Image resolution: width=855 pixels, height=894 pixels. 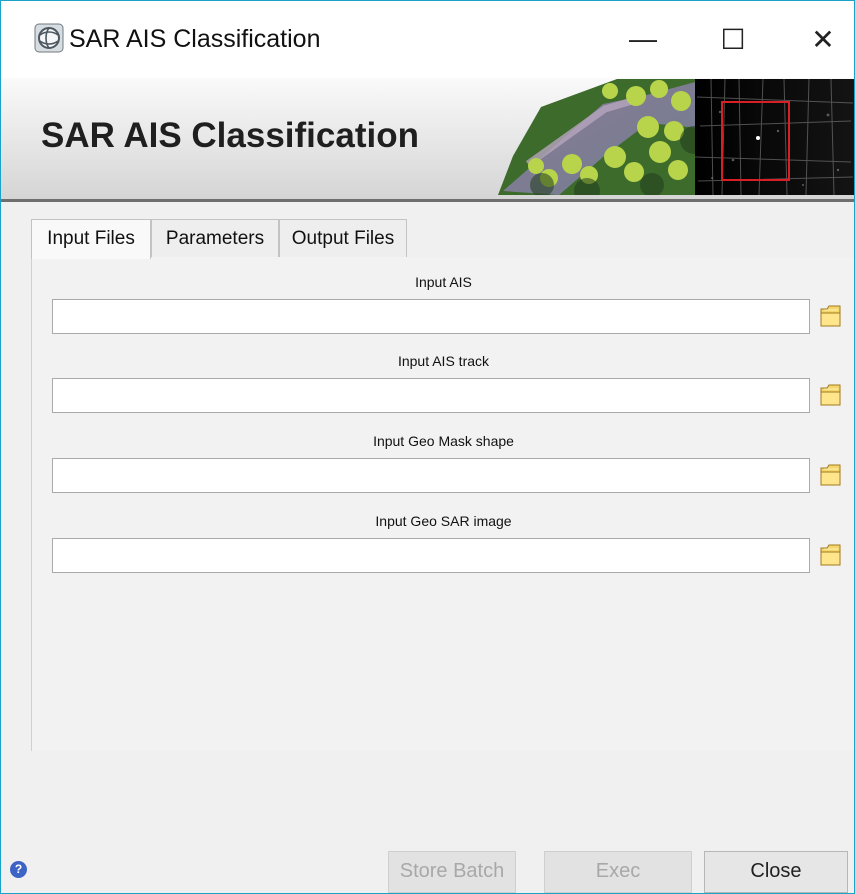 I want to click on tab-parameters: Parameters, so click(x=215, y=238).